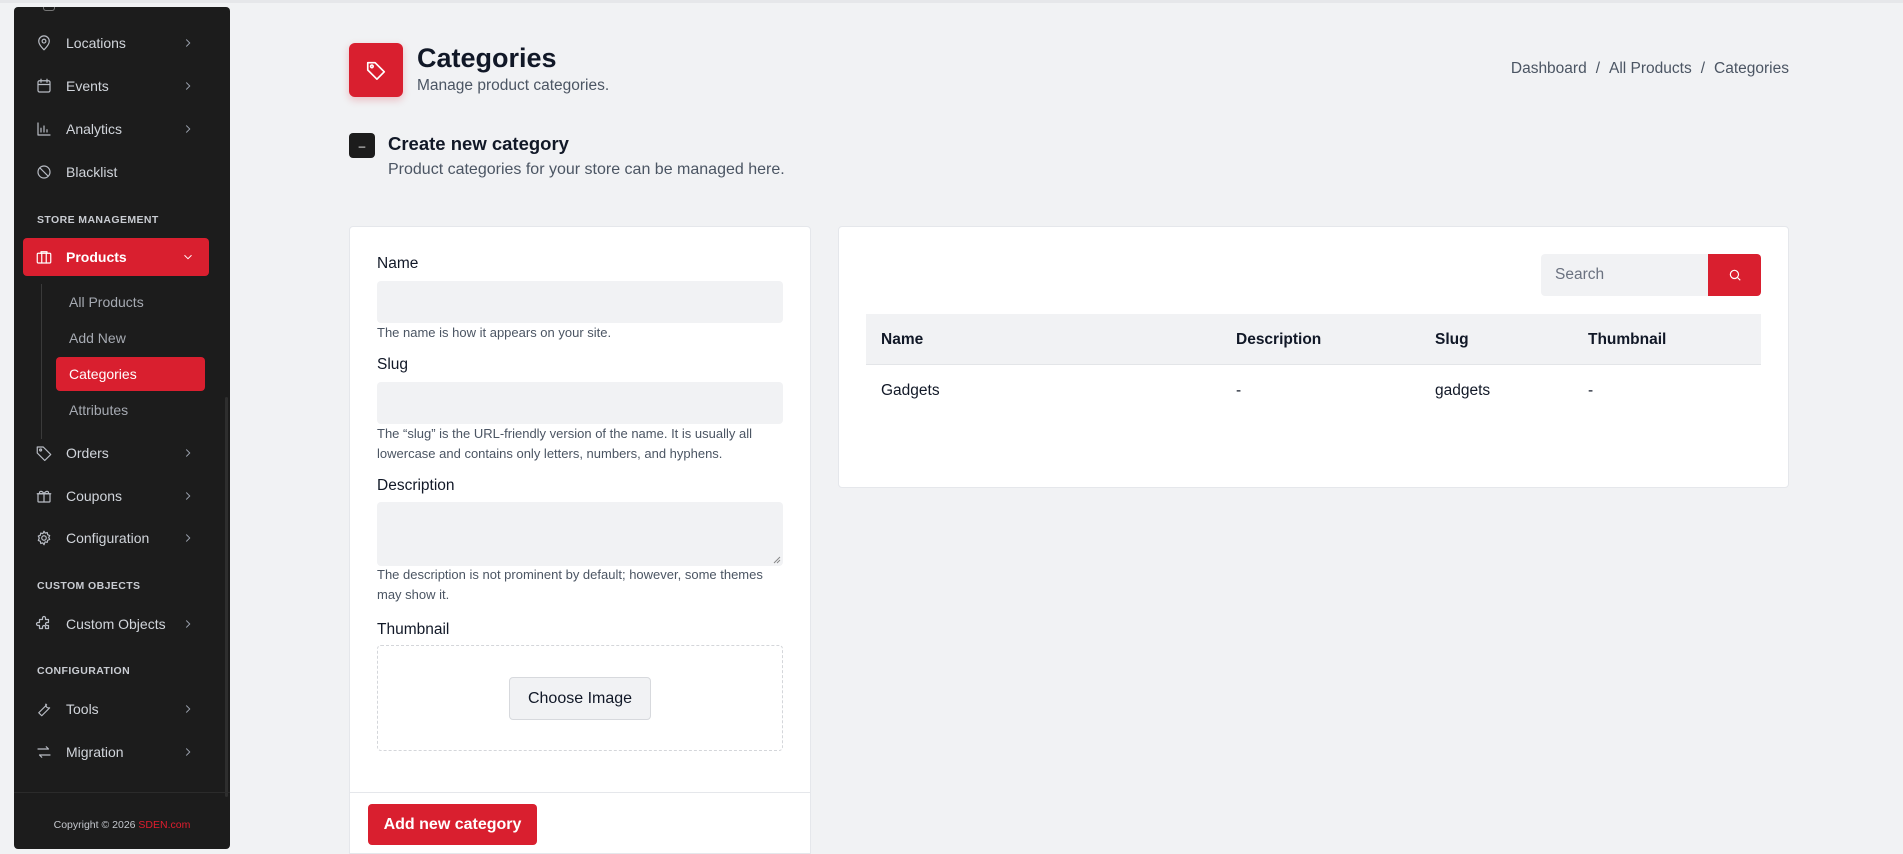  Describe the element at coordinates (122, 792) in the screenshot. I see `sidebar-footer-divider` at that location.